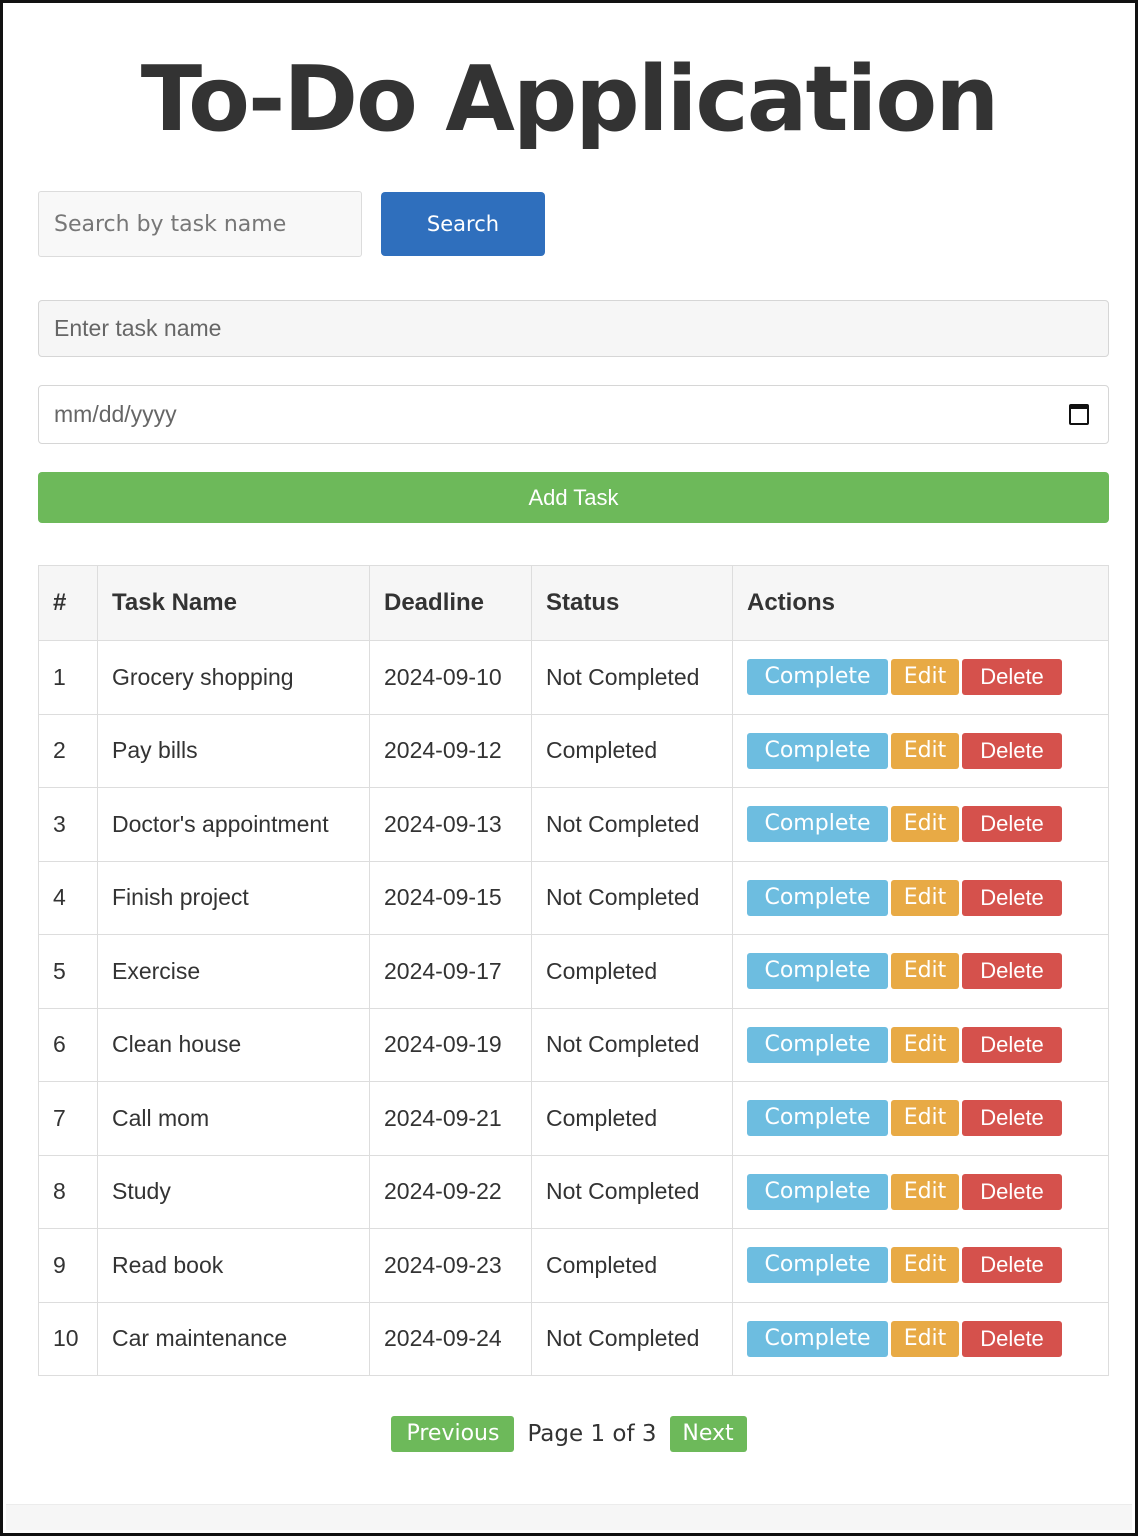  Describe the element at coordinates (450, 971) in the screenshot. I see `task-deadline: 2024-09-17` at that location.